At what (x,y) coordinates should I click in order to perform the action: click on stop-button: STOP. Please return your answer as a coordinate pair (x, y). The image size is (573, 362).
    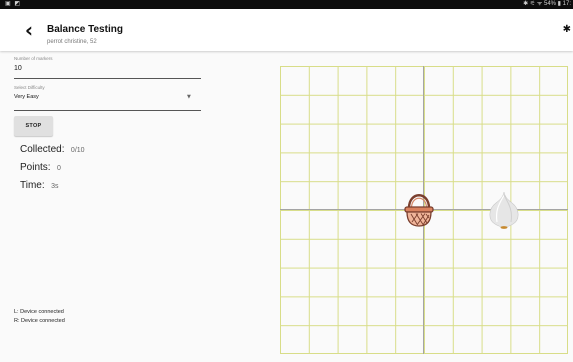
    Looking at the image, I should click on (33, 126).